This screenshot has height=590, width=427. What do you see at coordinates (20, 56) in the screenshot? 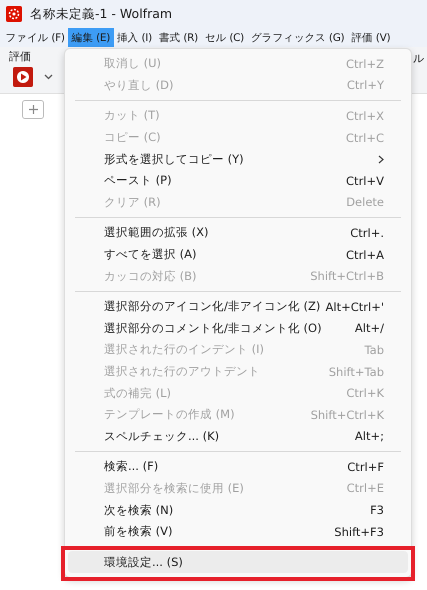
I see `toolbar-label: 評価` at bounding box center [20, 56].